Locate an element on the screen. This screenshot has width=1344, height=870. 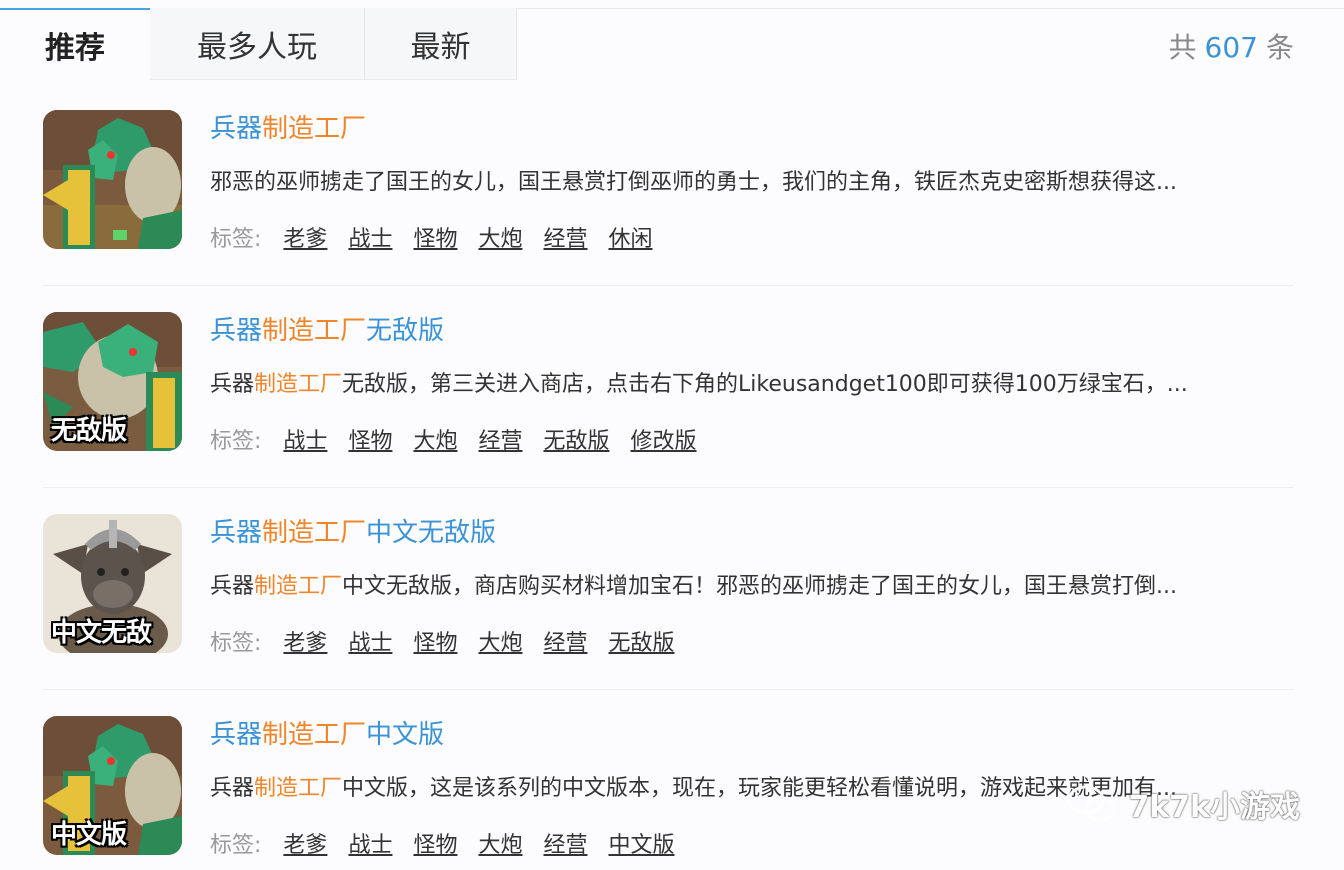
thumb-badge: 中文无敌 is located at coordinates (101, 633).